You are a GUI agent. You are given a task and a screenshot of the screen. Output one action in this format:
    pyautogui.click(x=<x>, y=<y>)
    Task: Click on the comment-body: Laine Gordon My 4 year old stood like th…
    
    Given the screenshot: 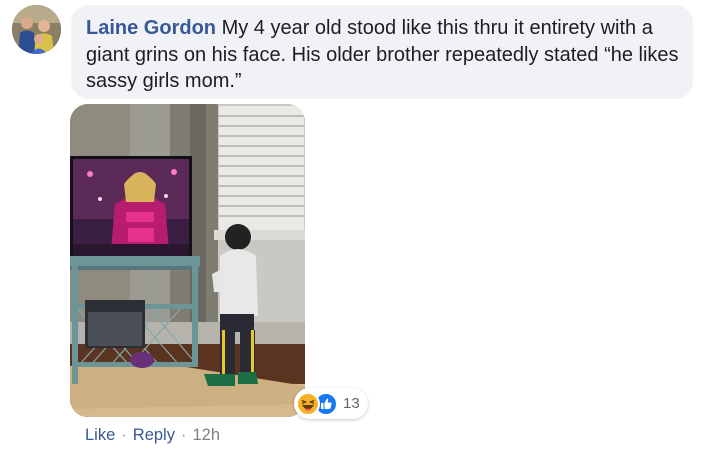 What is the action you would take?
    pyautogui.click(x=382, y=55)
    